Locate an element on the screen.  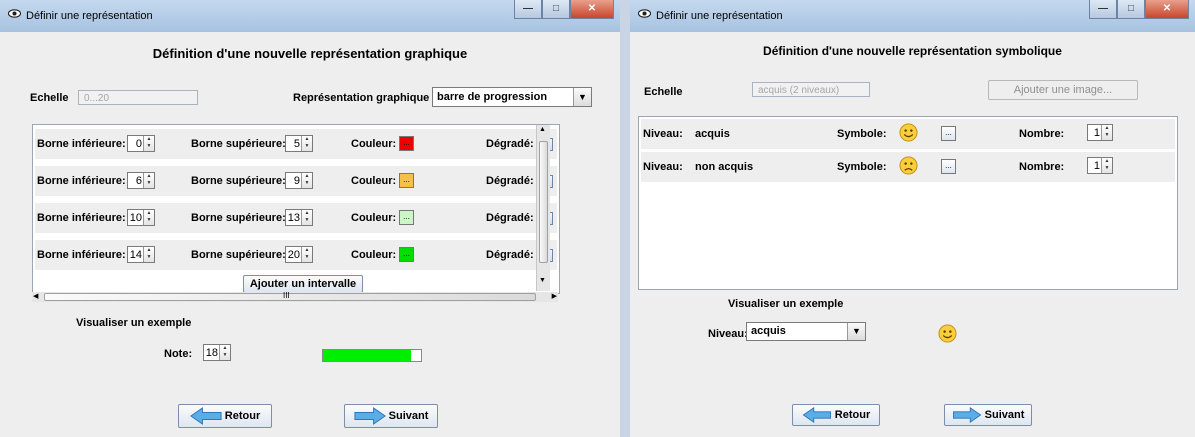
scale-field: 0...20 is located at coordinates (138, 97).